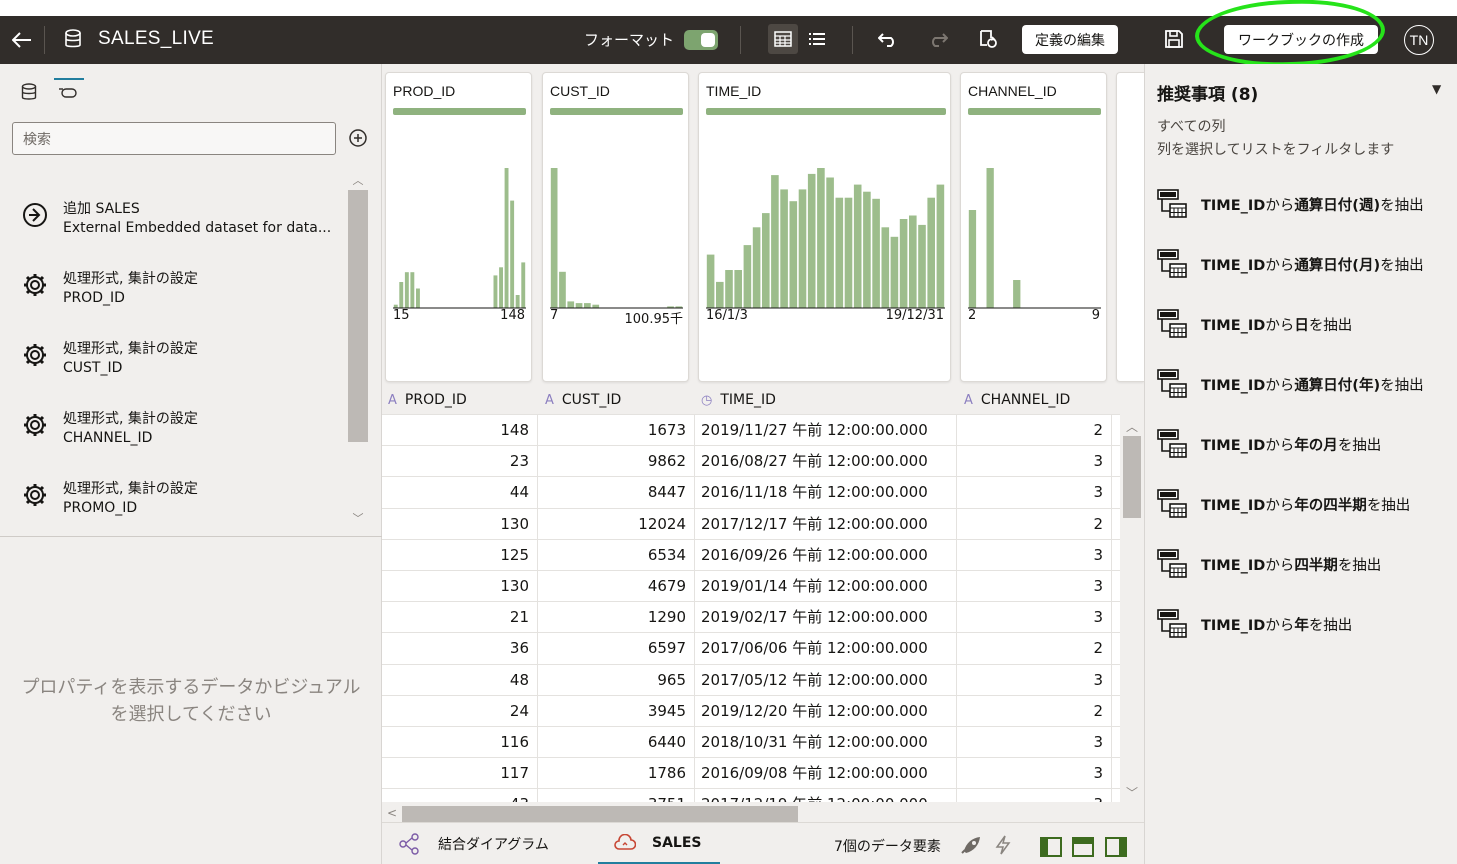  I want to click on cell-cust-id: 6534, so click(616, 555).